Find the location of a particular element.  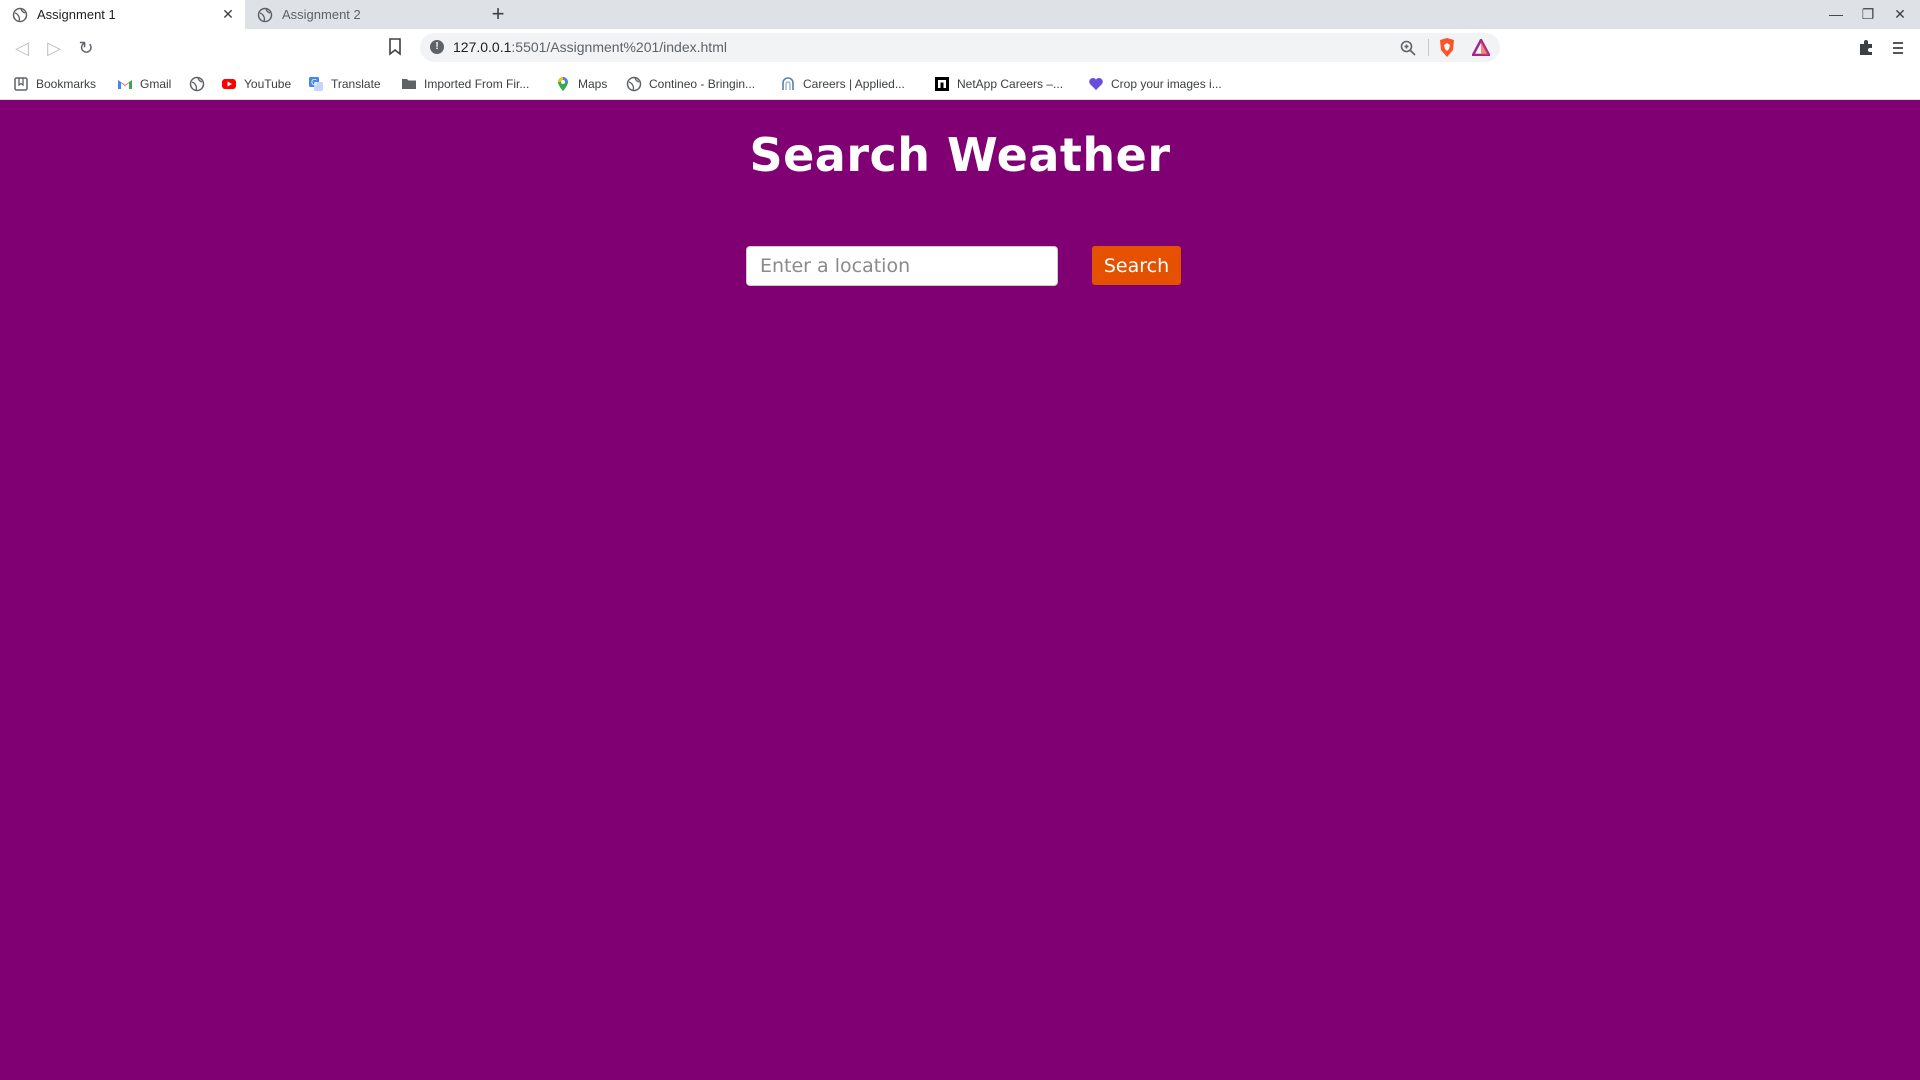

search-button: Search is located at coordinates (1136, 265).